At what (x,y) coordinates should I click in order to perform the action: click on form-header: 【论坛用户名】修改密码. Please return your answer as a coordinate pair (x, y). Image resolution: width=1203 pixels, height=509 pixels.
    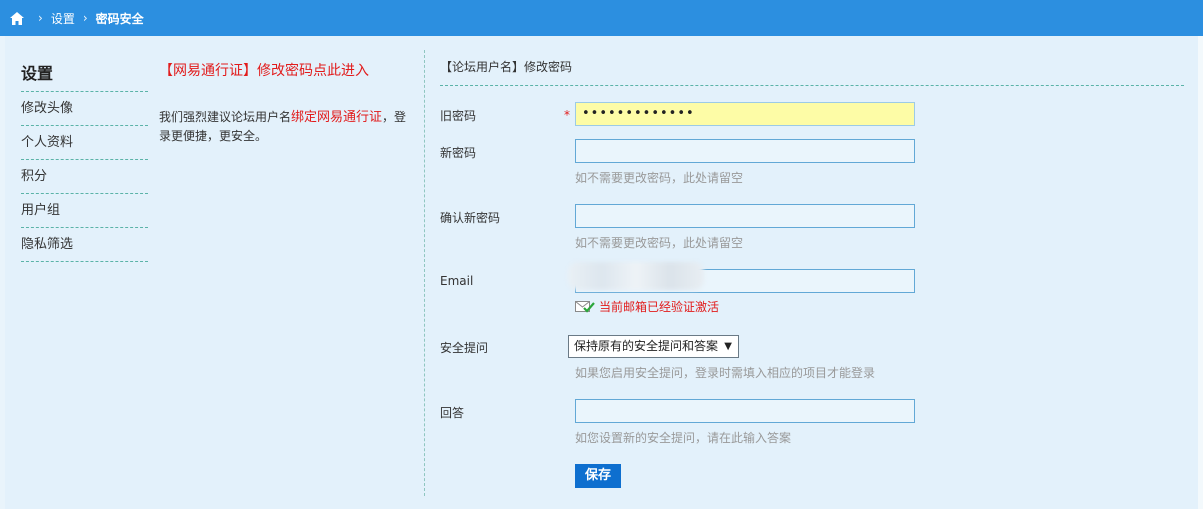
    Looking at the image, I should click on (812, 72).